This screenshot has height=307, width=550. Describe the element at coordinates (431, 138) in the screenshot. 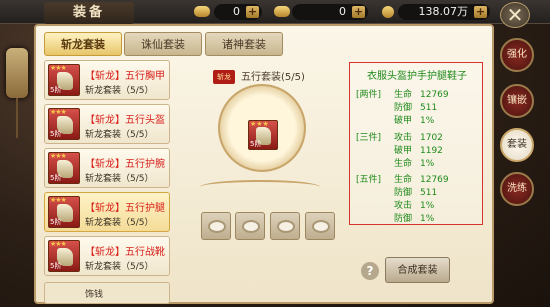

I see `stat-value: 1702` at that location.